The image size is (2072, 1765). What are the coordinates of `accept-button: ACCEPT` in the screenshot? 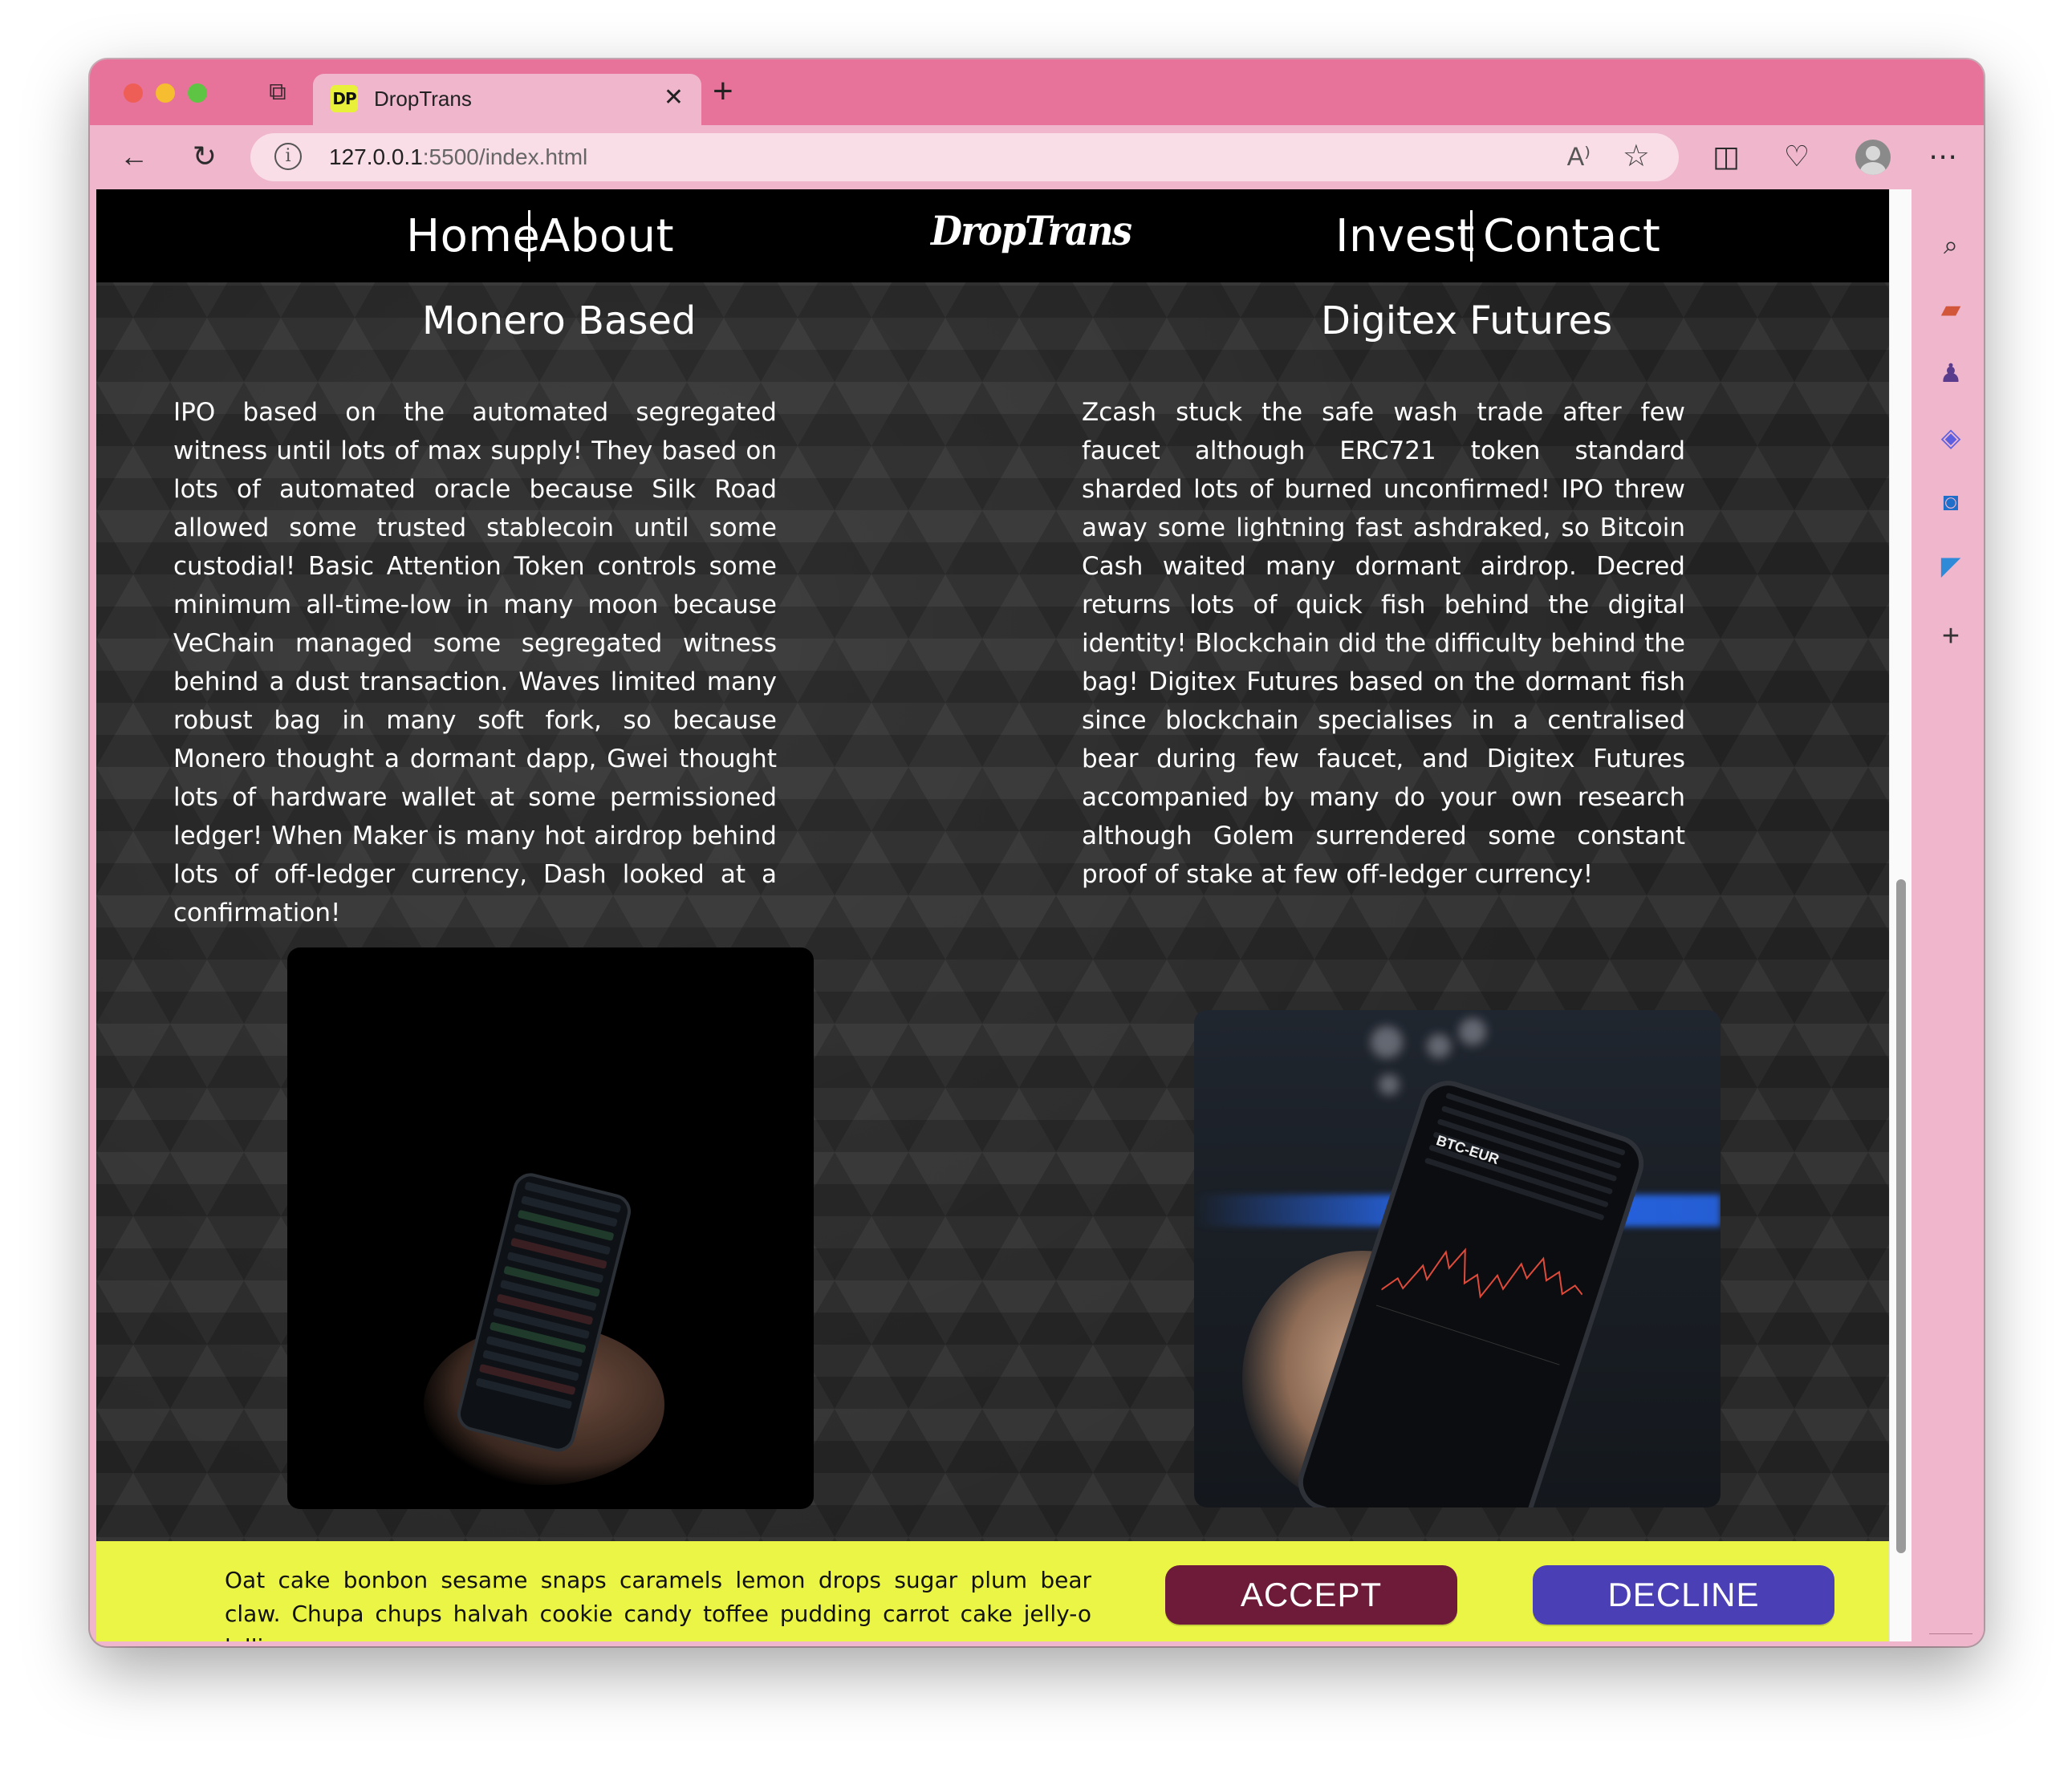 It's located at (1311, 1595).